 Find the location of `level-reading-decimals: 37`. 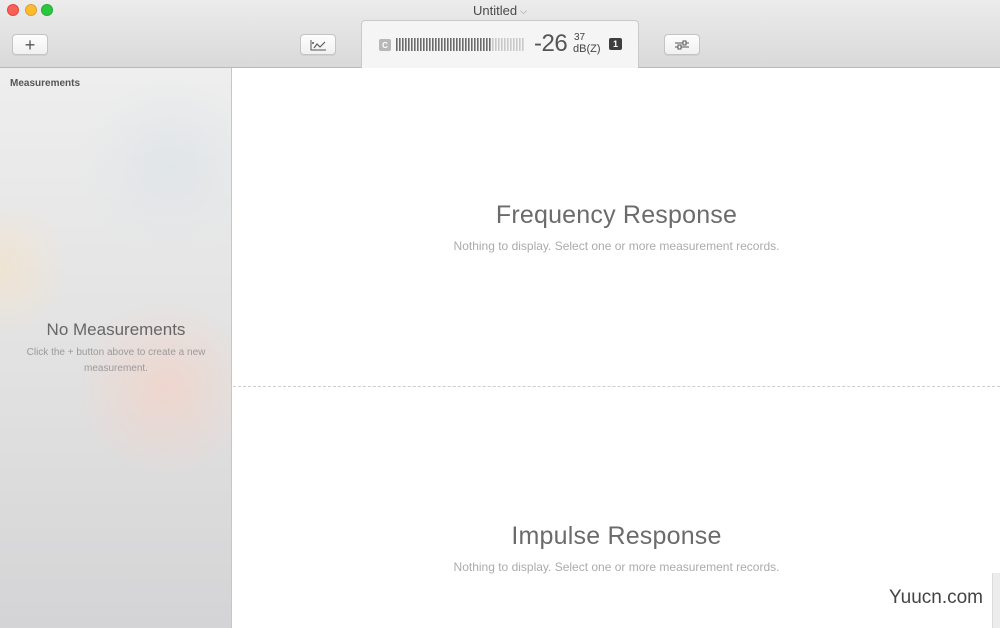

level-reading-decimals: 37 is located at coordinates (580, 37).